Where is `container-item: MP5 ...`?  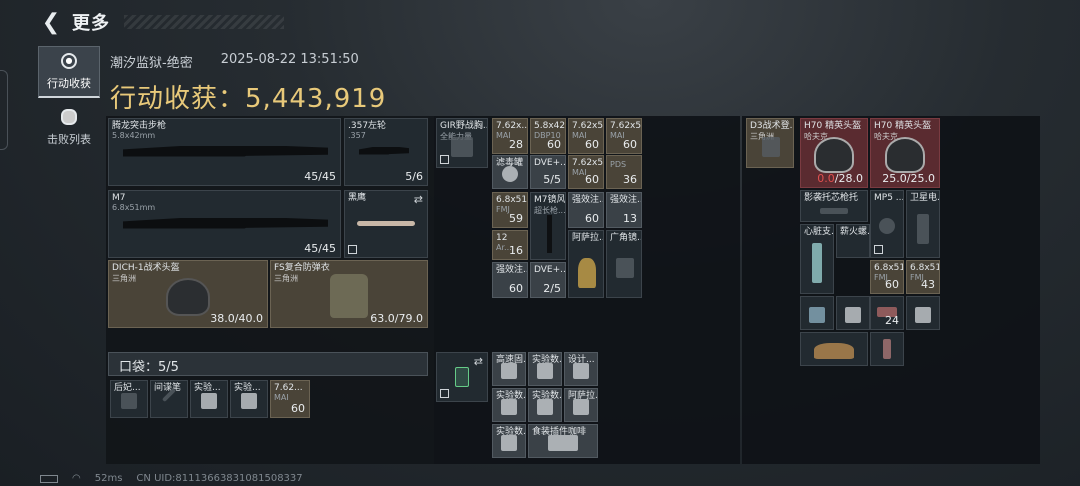 container-item: MP5 ... is located at coordinates (887, 224).